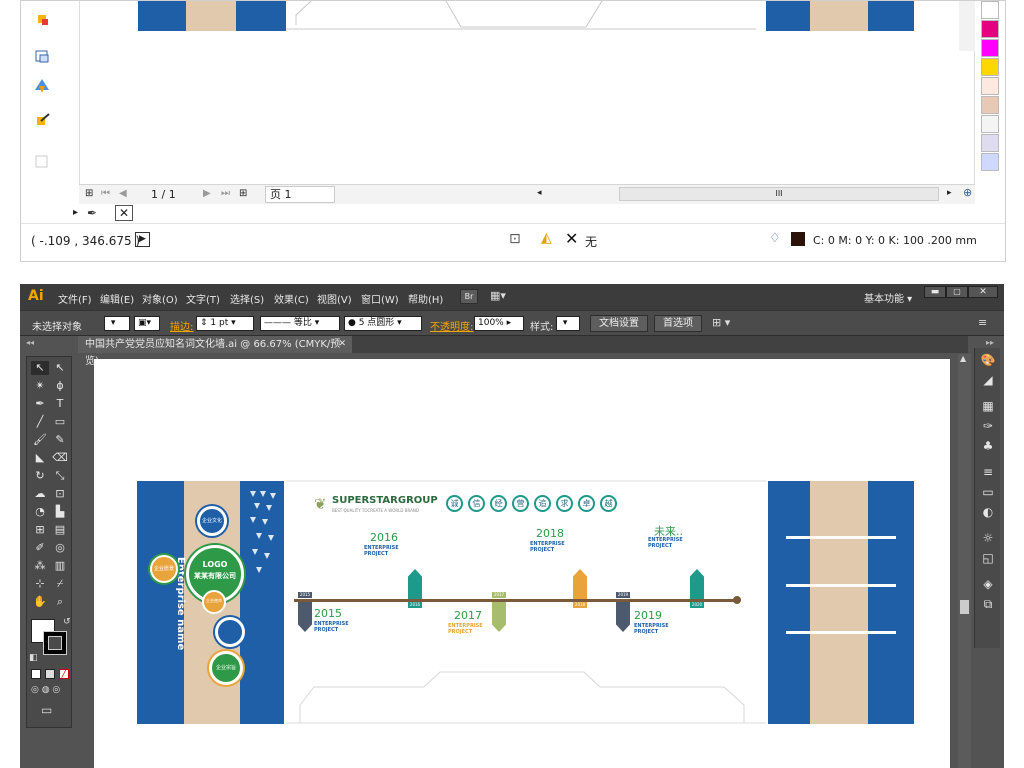 This screenshot has height=768, width=1024. What do you see at coordinates (40, 440) in the screenshot?
I see `paintbrush-tool-icon: 🖌` at bounding box center [40, 440].